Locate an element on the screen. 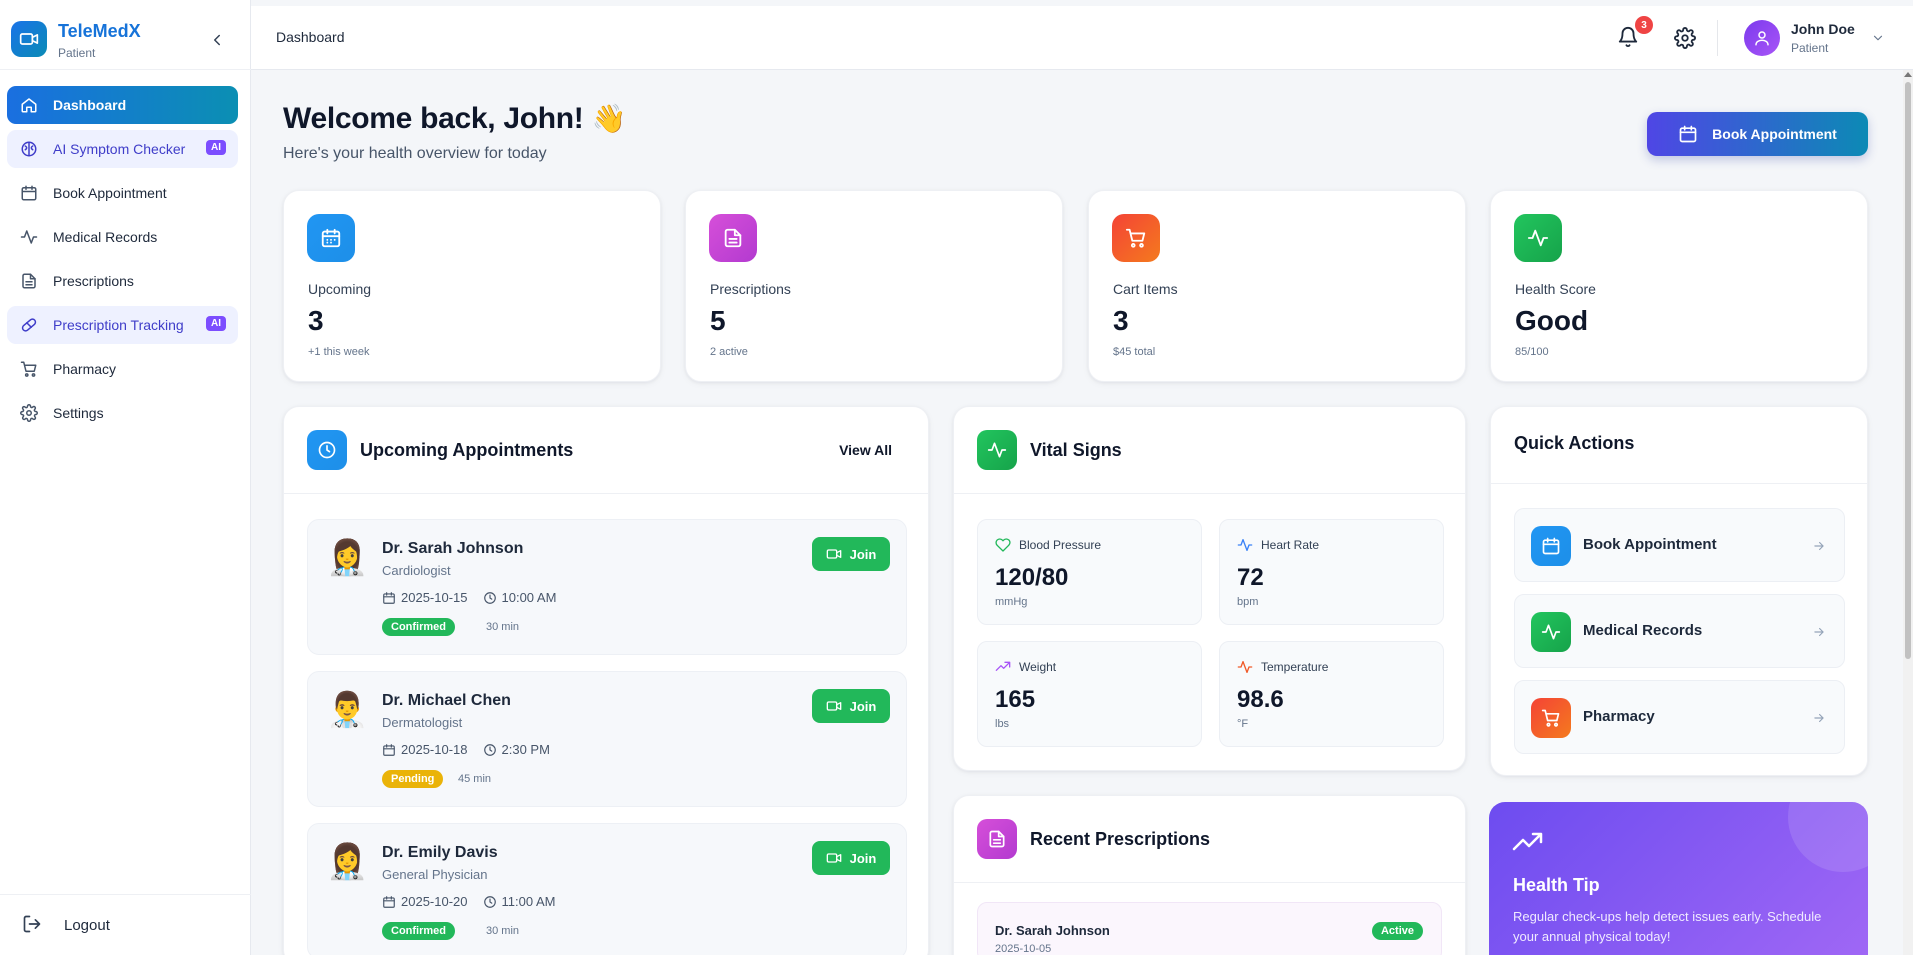 The width and height of the screenshot is (1913, 955). stat-sub: $45 total is located at coordinates (1134, 352).